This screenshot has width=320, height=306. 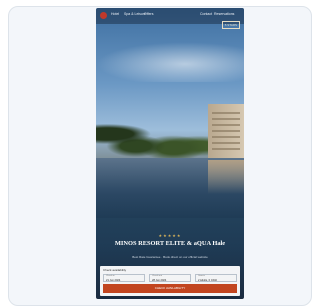 I want to click on checkout-value: 28 Jun 2024, so click(x=159, y=280).